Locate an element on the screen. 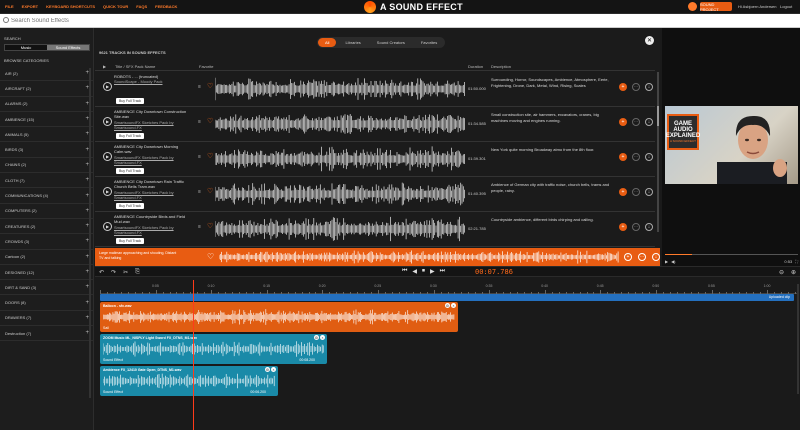 The width and height of the screenshot is (800, 430). tab-sound-creators: Sound Creators is located at coordinates (391, 42).